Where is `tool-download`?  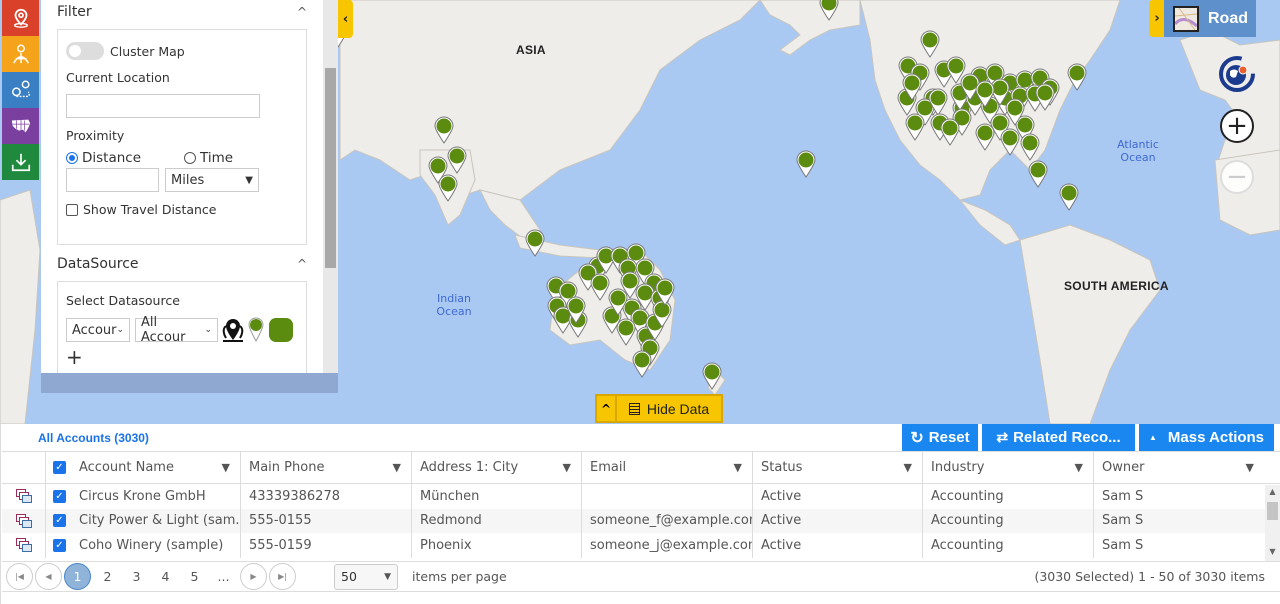
tool-download is located at coordinates (20, 162).